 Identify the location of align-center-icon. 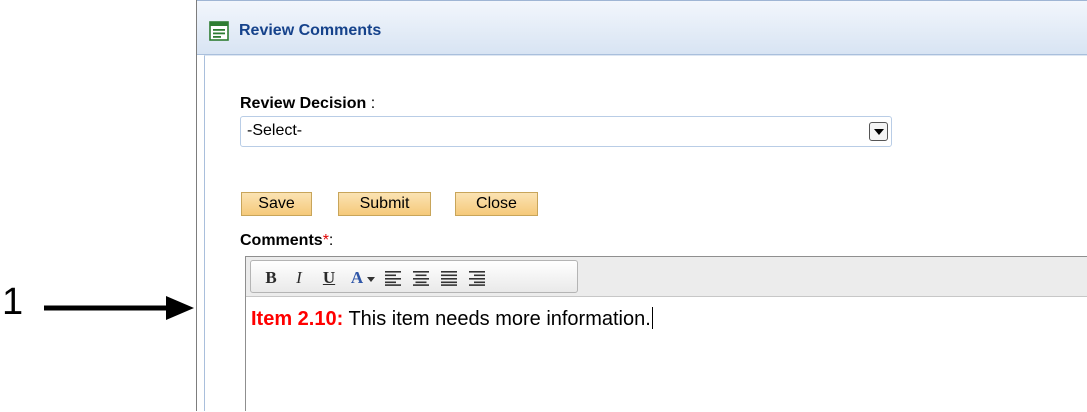
(421, 278).